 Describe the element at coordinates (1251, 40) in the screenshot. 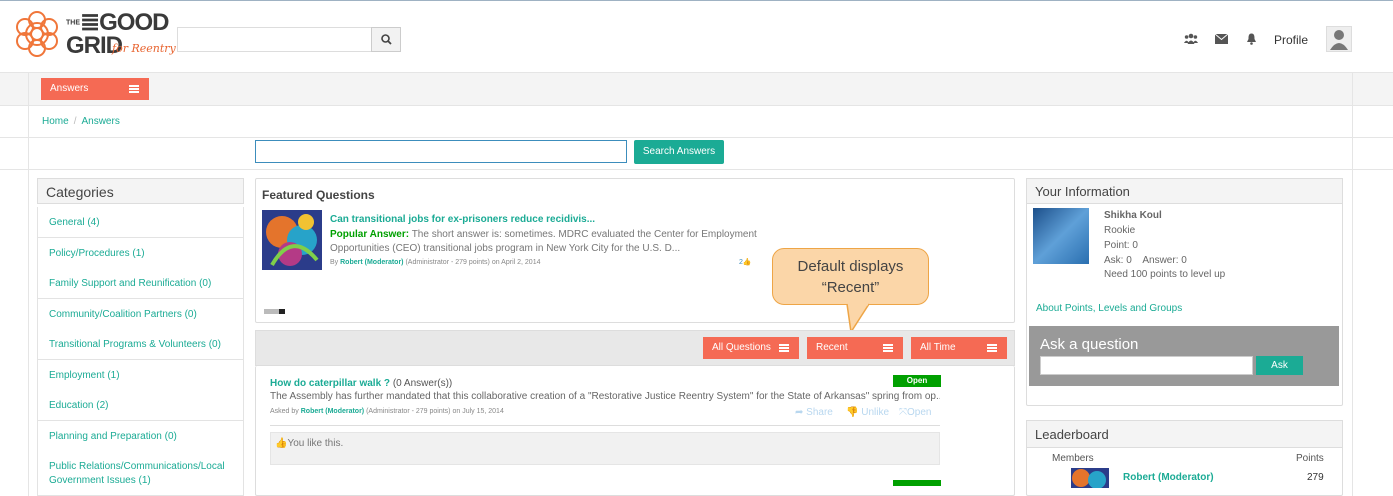

I see `bell-icon` at that location.